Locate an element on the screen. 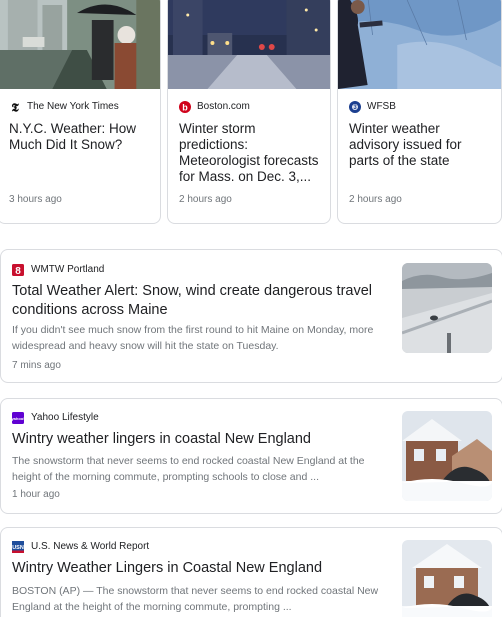 This screenshot has height=617, width=502. story-source: 3 WFSB is located at coordinates (372, 106).